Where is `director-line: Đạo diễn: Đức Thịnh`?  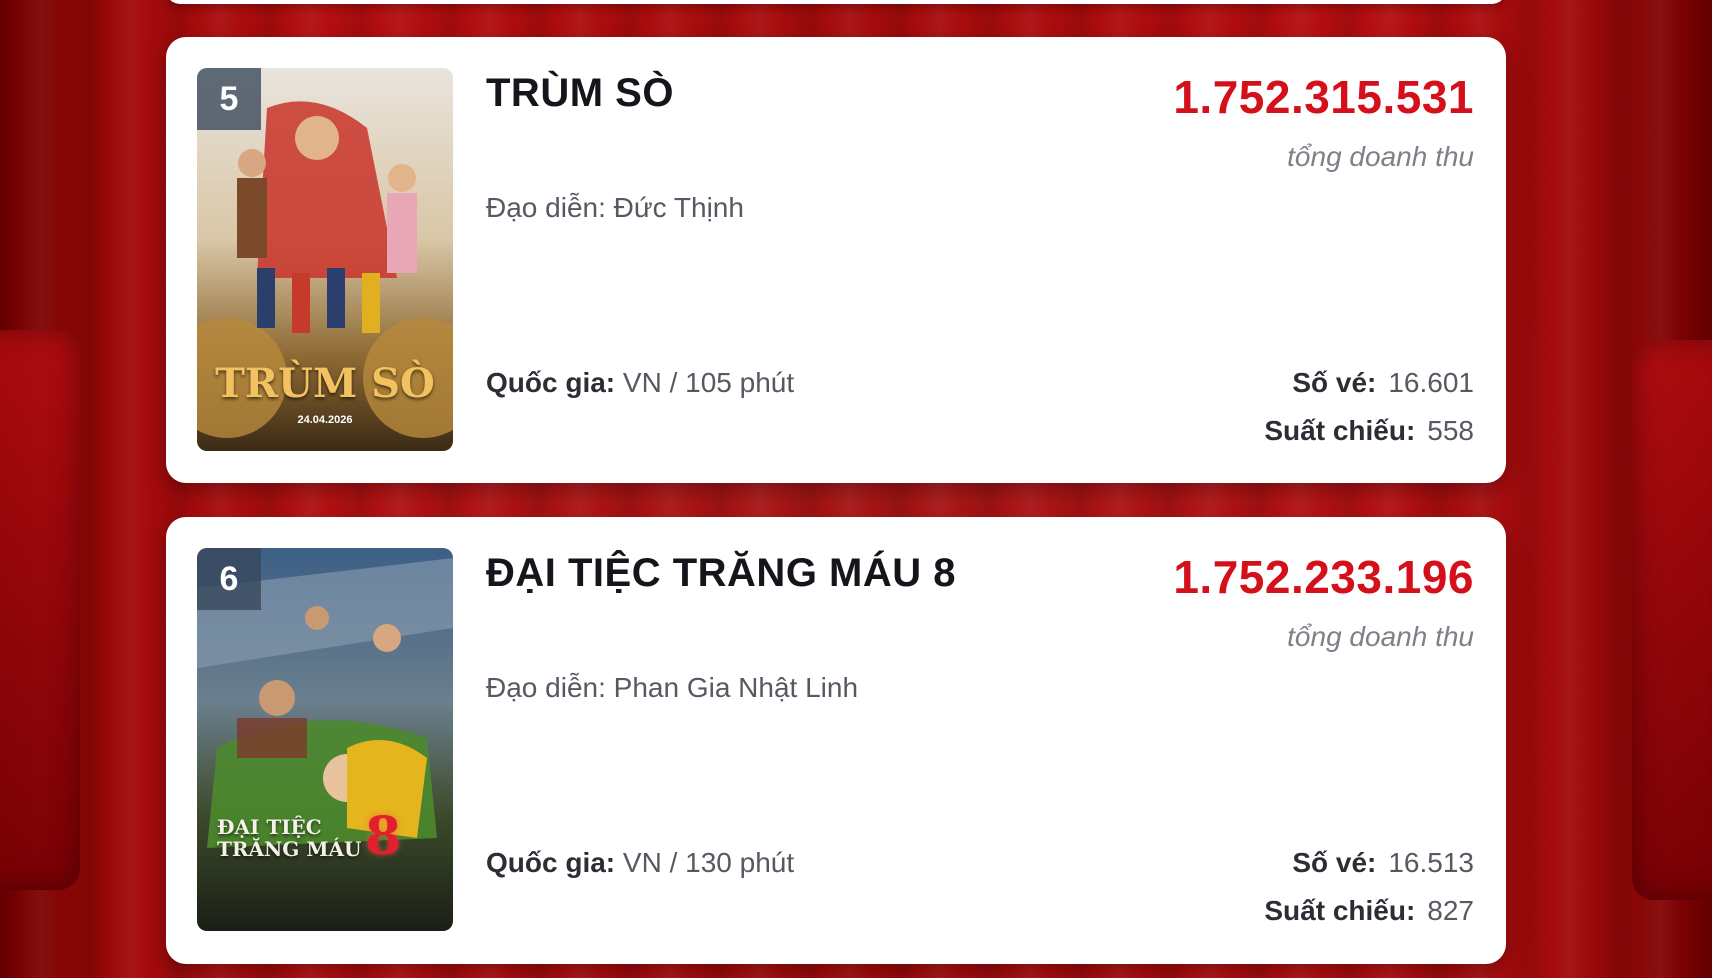
director-line: Đạo diễn: Đức Thịnh is located at coordinates (615, 208).